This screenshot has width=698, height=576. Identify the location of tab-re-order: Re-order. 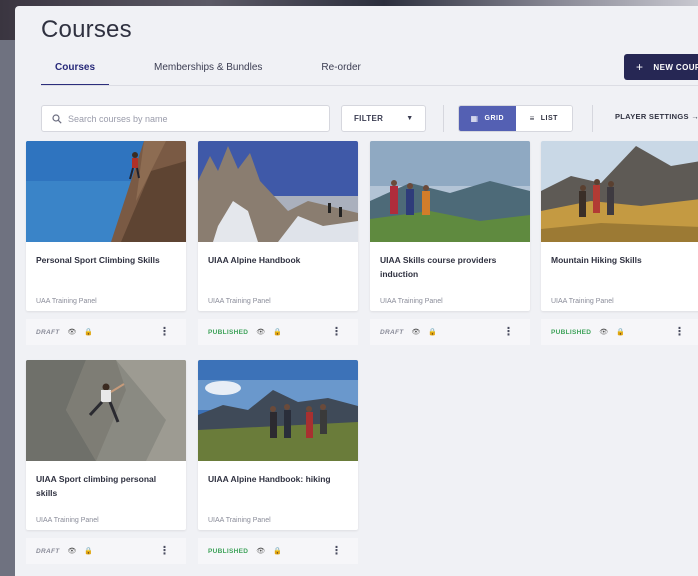
(340, 70).